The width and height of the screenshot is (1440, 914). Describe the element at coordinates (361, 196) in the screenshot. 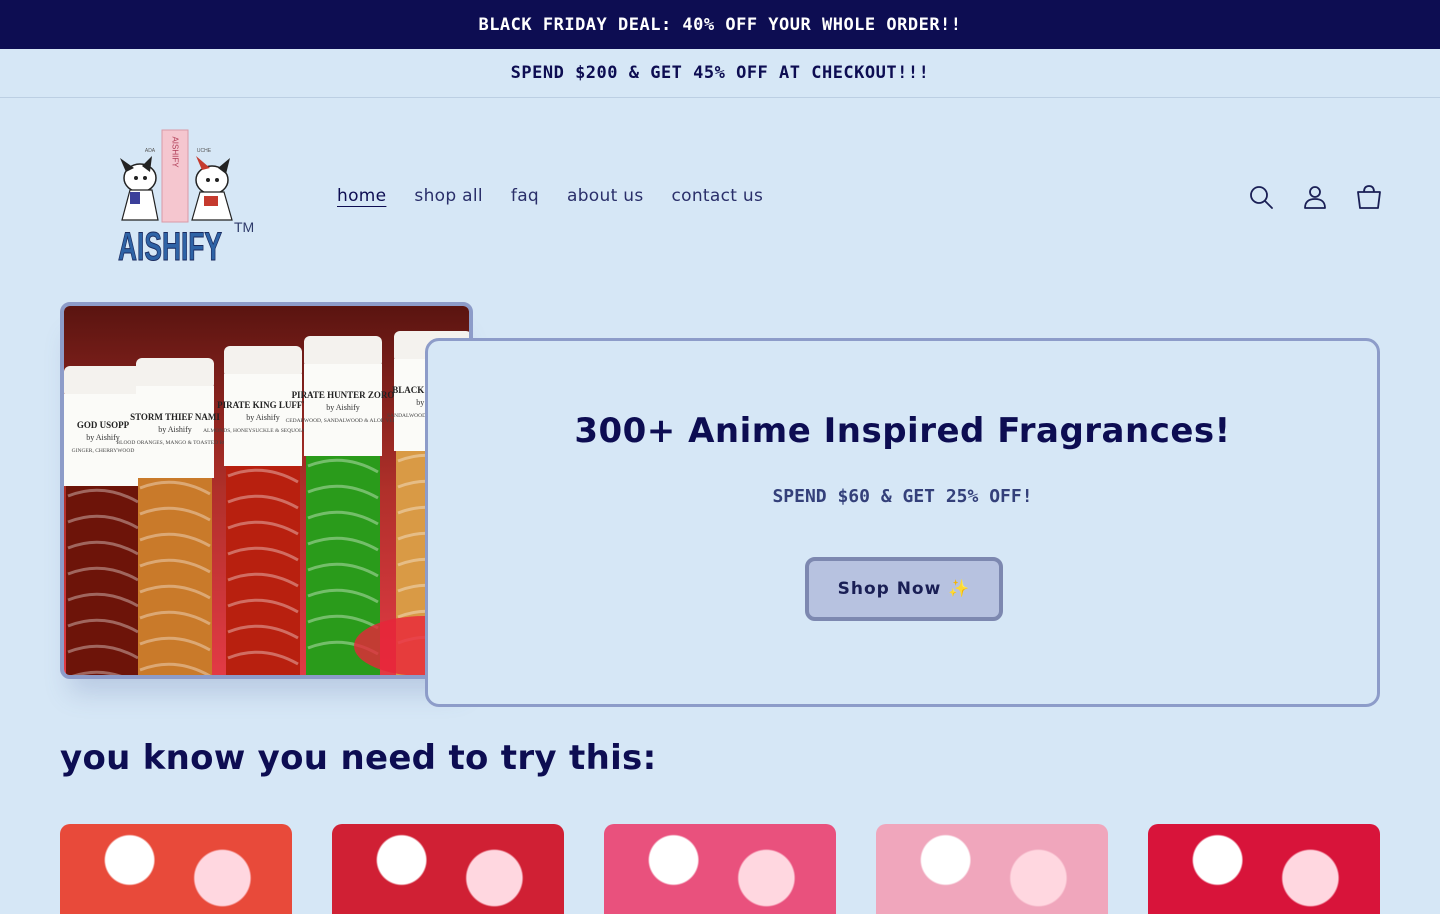

I see `nav-home: home` at that location.